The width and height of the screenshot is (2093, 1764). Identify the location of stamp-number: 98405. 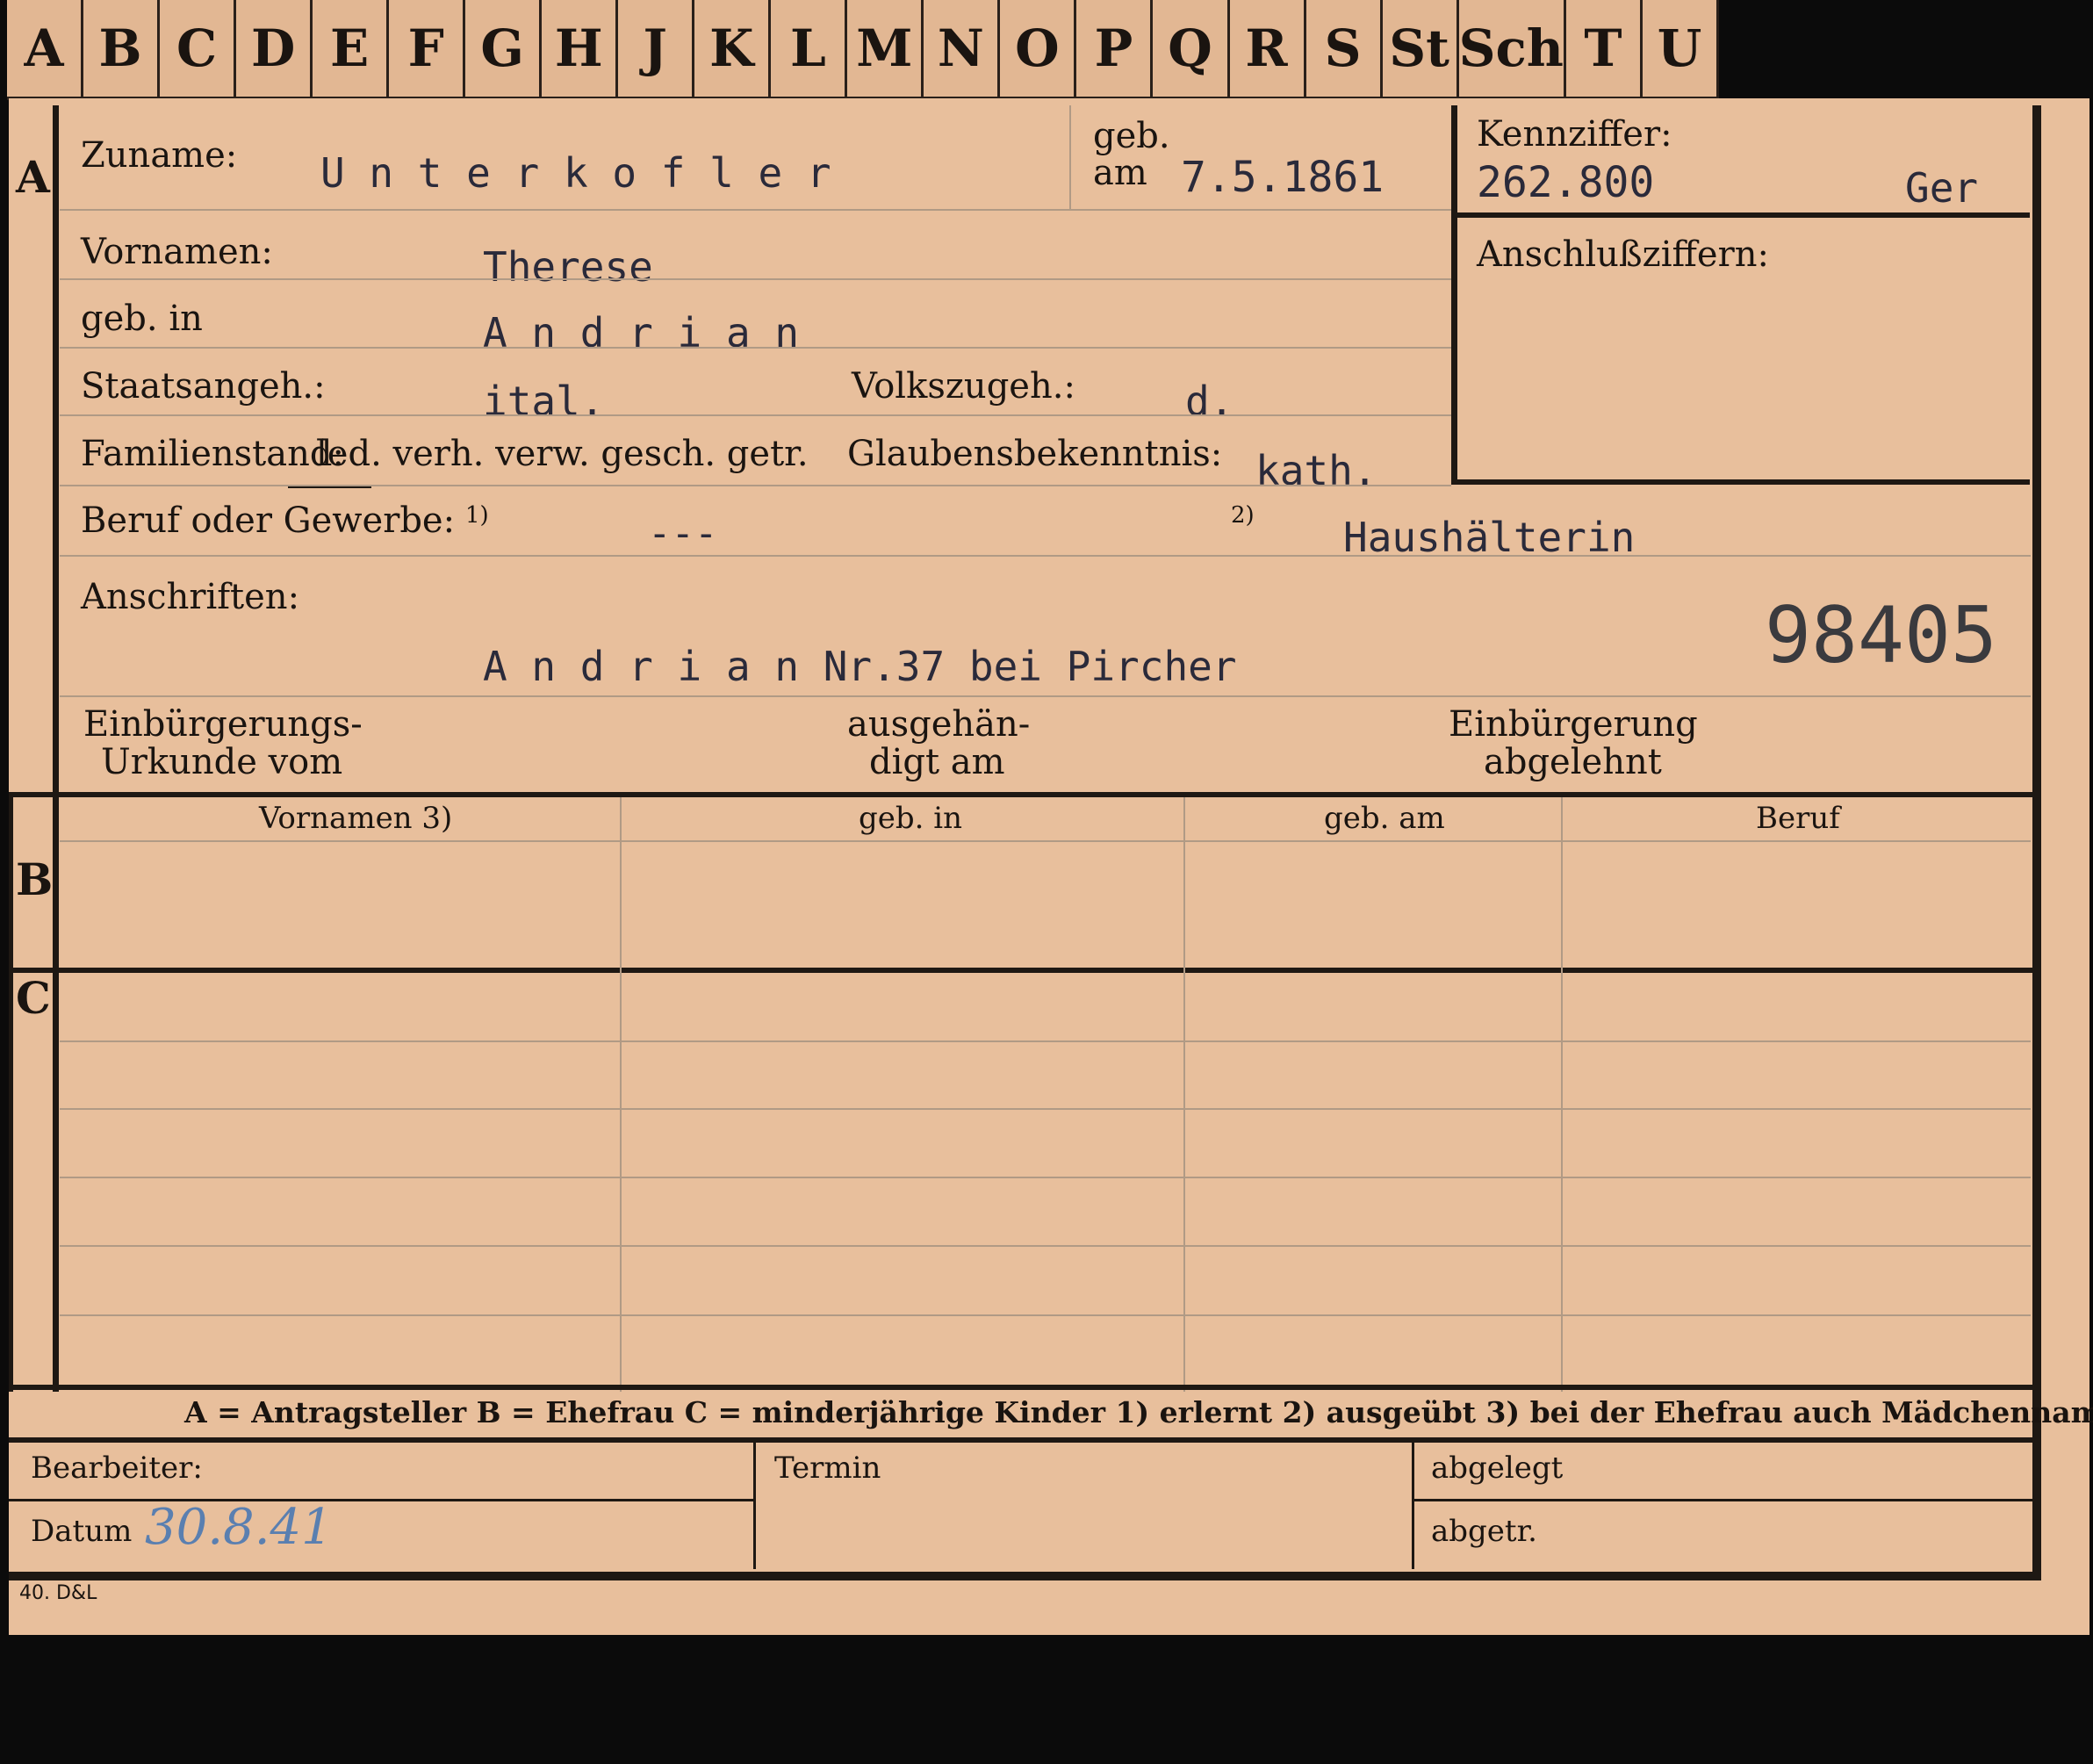
(1881, 635).